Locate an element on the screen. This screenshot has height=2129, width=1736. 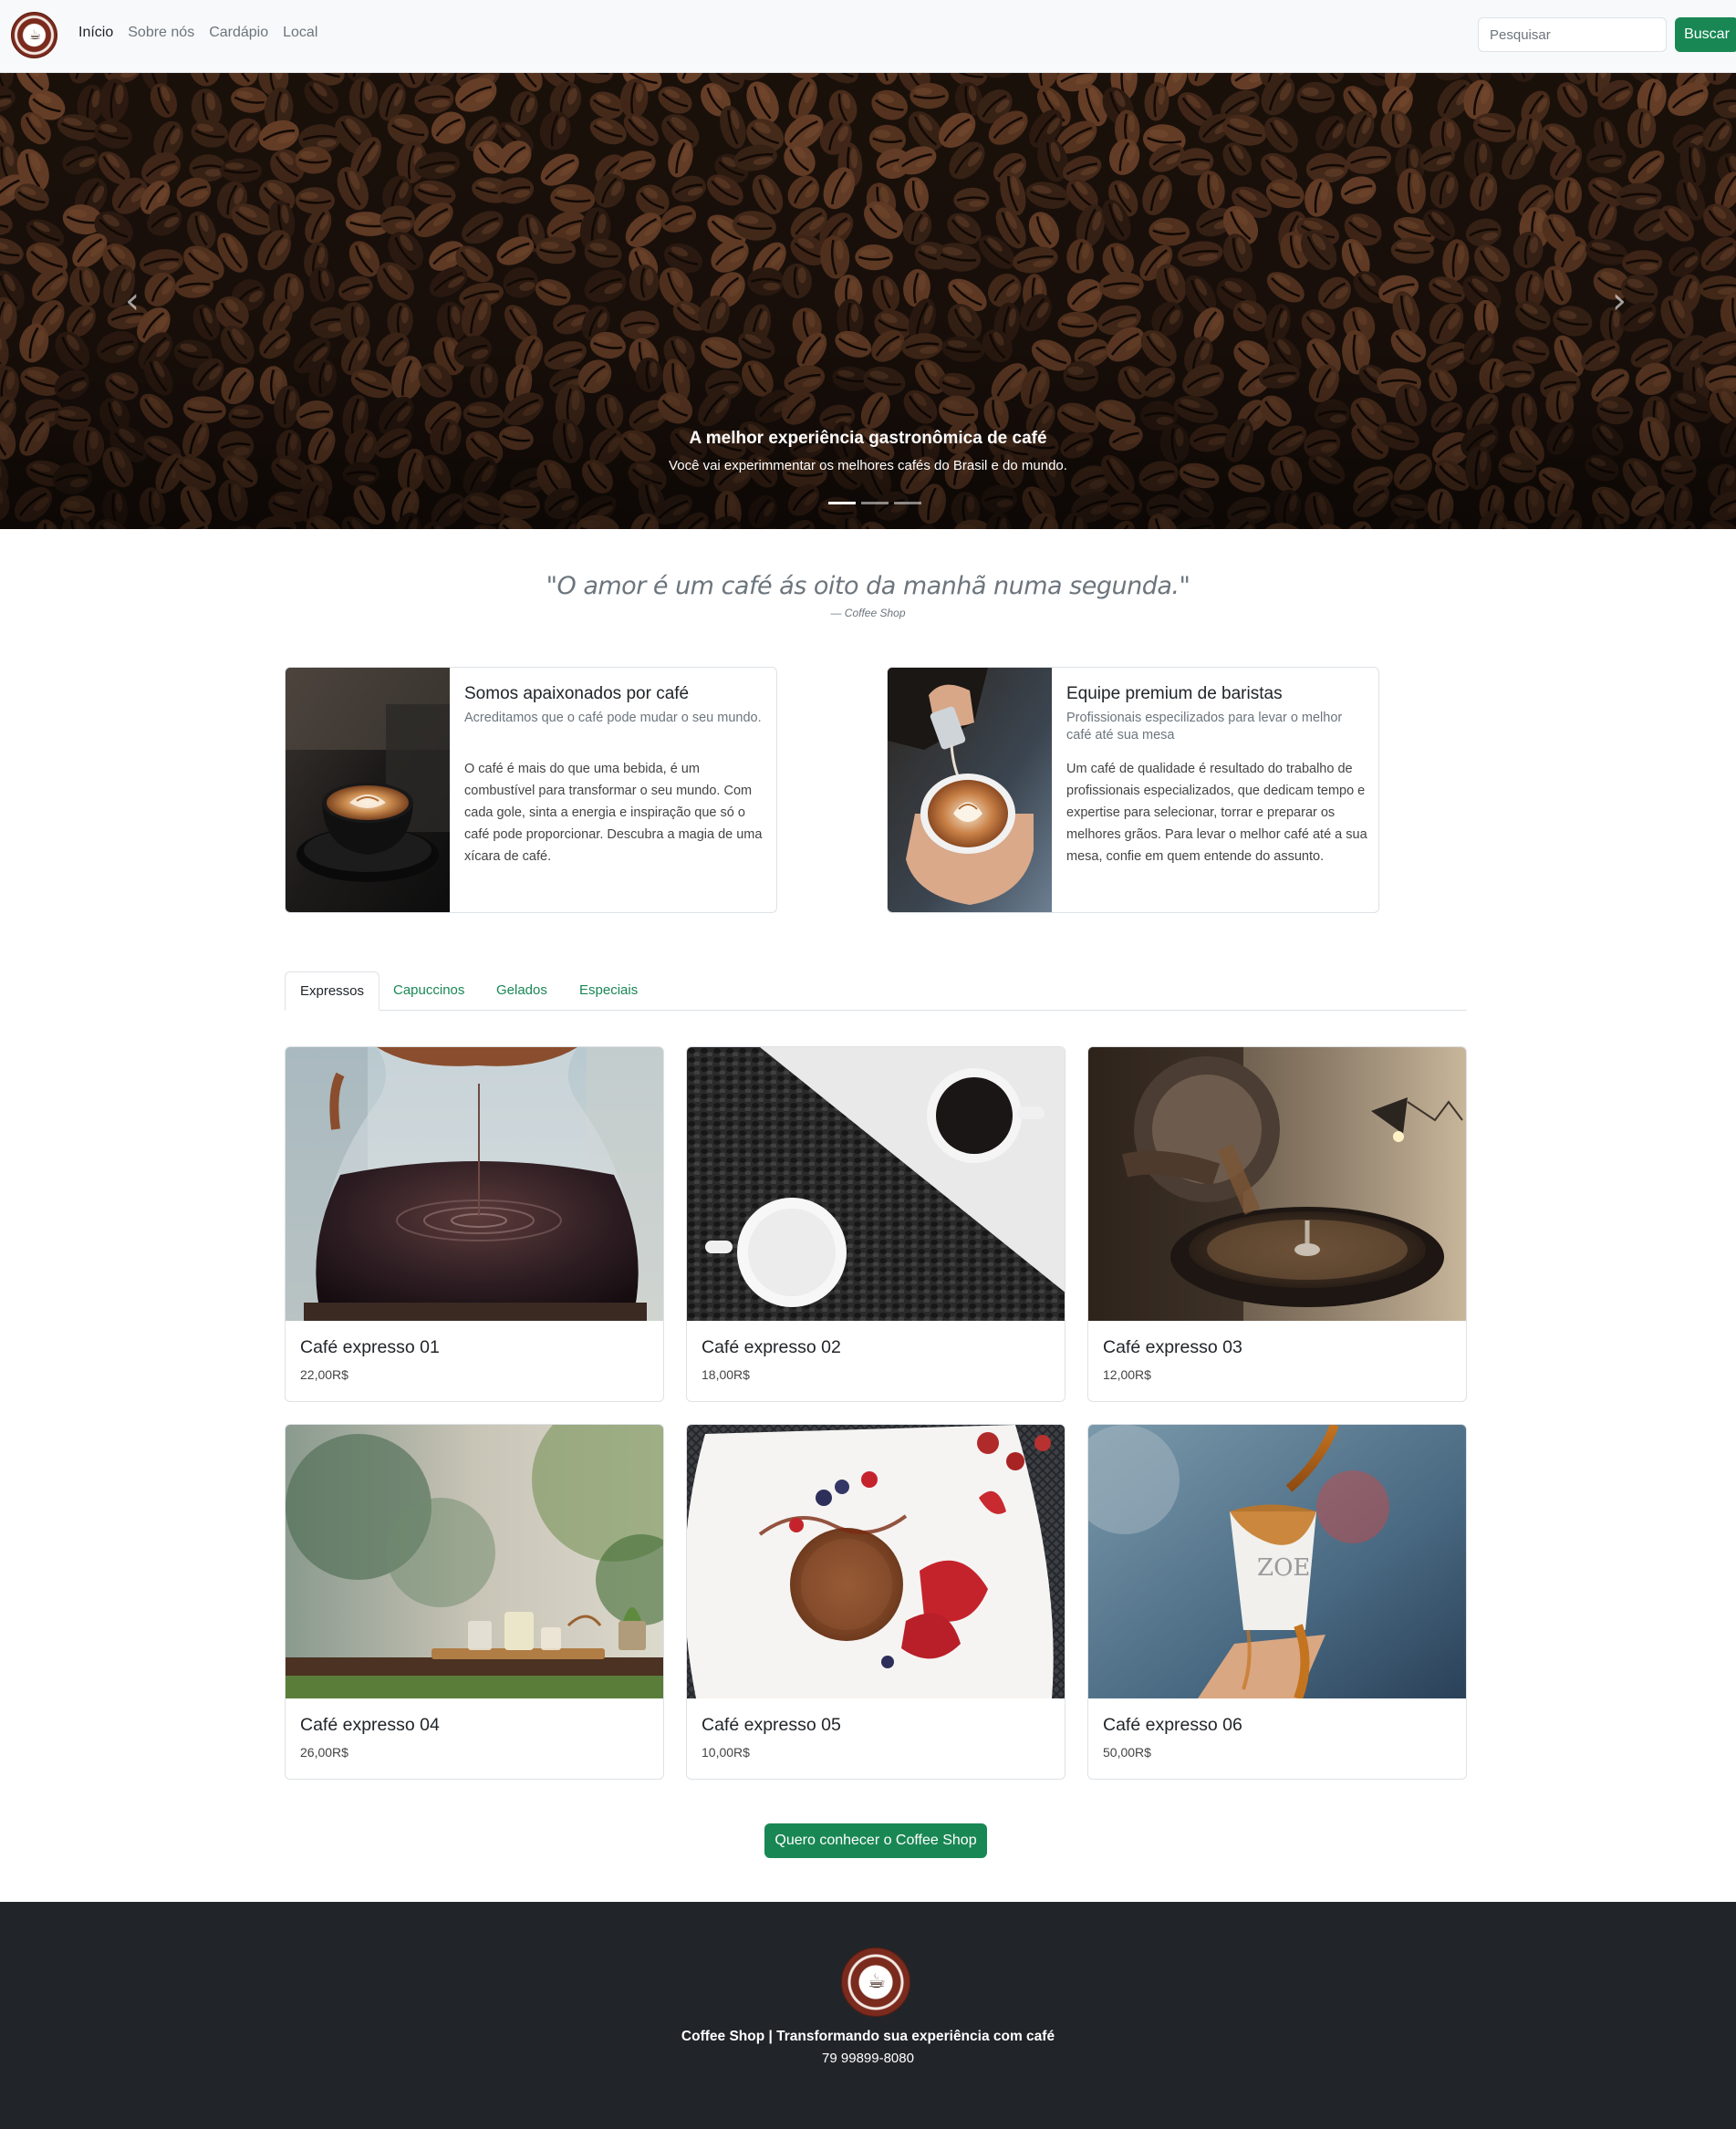
about-card-title: Equipe premium de baristas is located at coordinates (1174, 694).